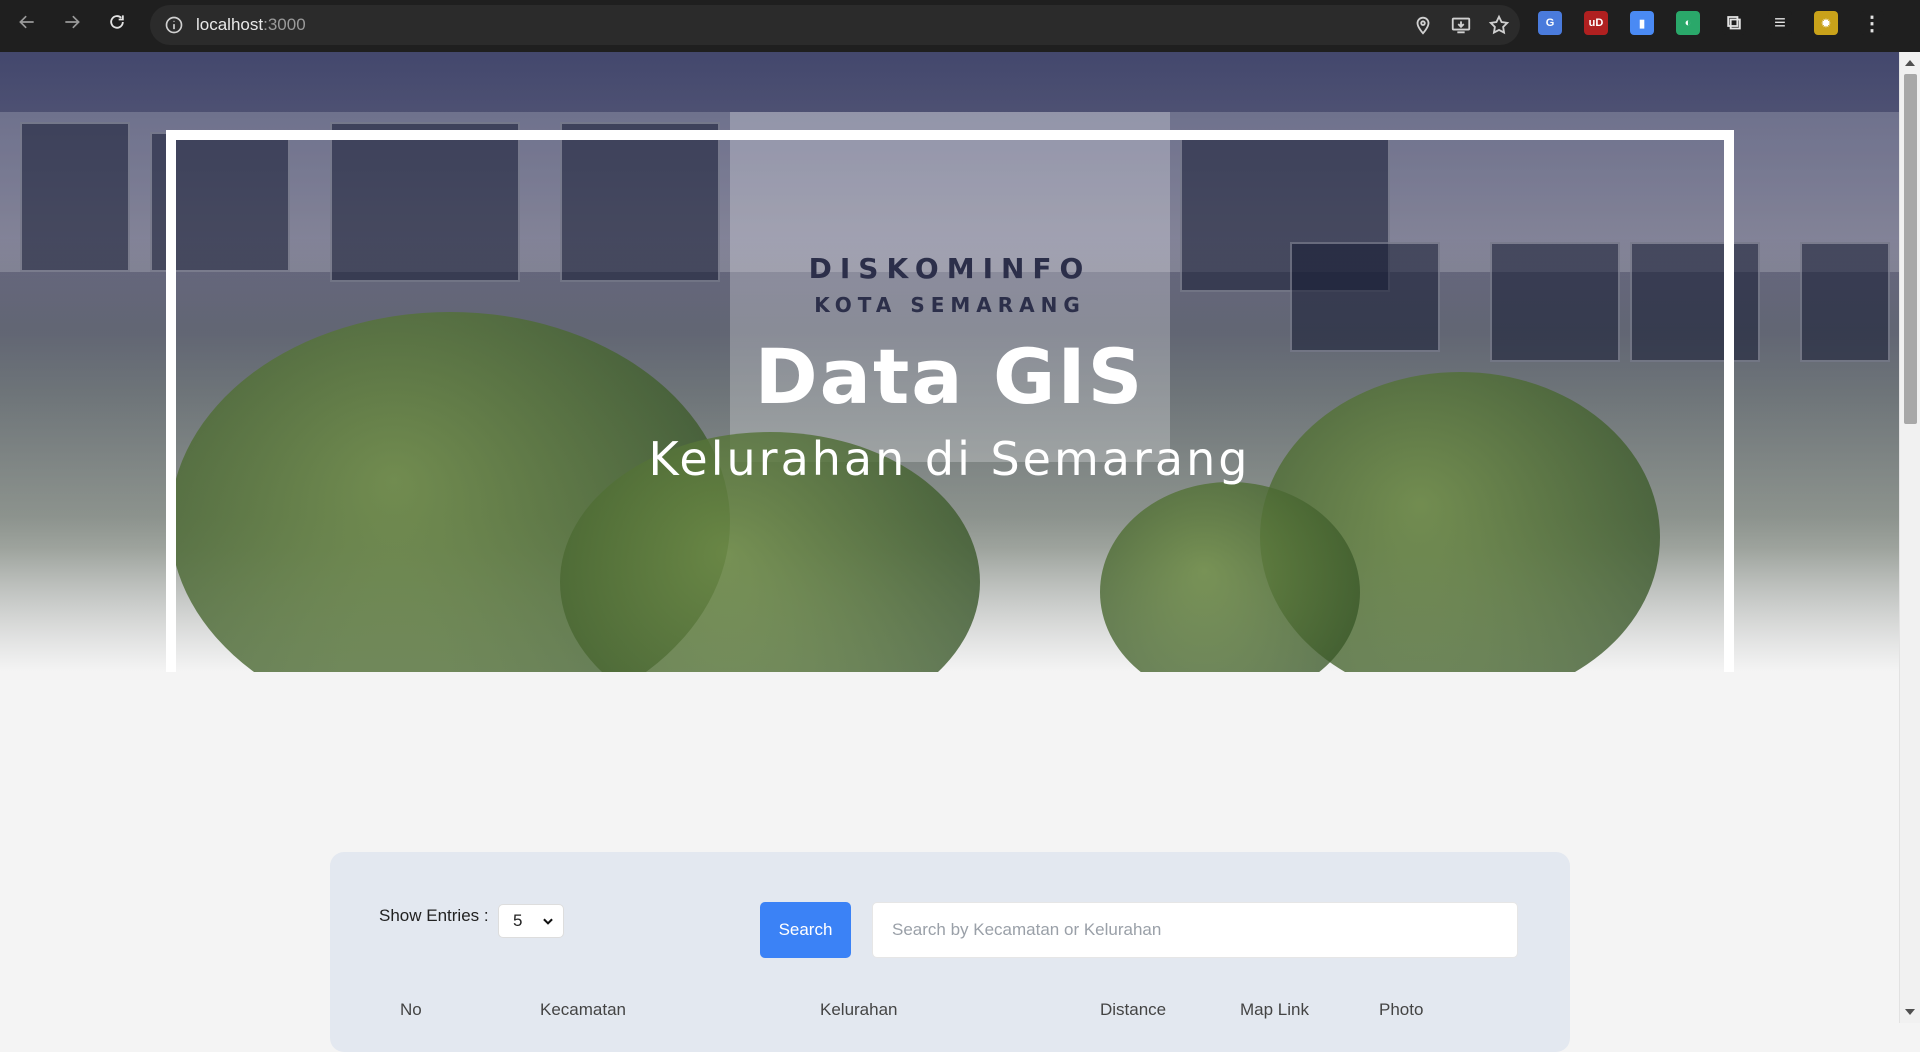  I want to click on scroll-down-arrow-icon, so click(1910, 1012).